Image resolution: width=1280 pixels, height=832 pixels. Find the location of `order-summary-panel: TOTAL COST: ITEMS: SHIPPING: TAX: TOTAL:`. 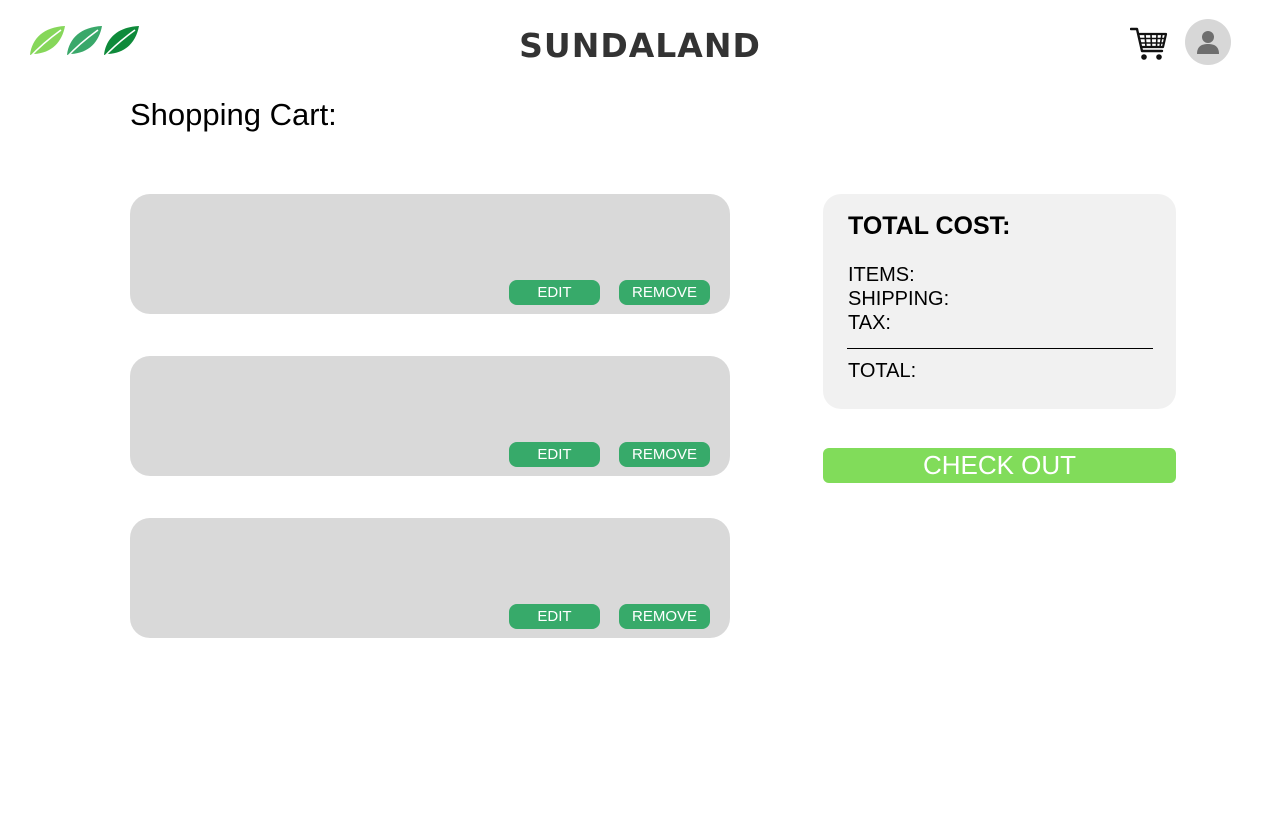

order-summary-panel: TOTAL COST: ITEMS: SHIPPING: TAX: TOTAL: is located at coordinates (999, 301).